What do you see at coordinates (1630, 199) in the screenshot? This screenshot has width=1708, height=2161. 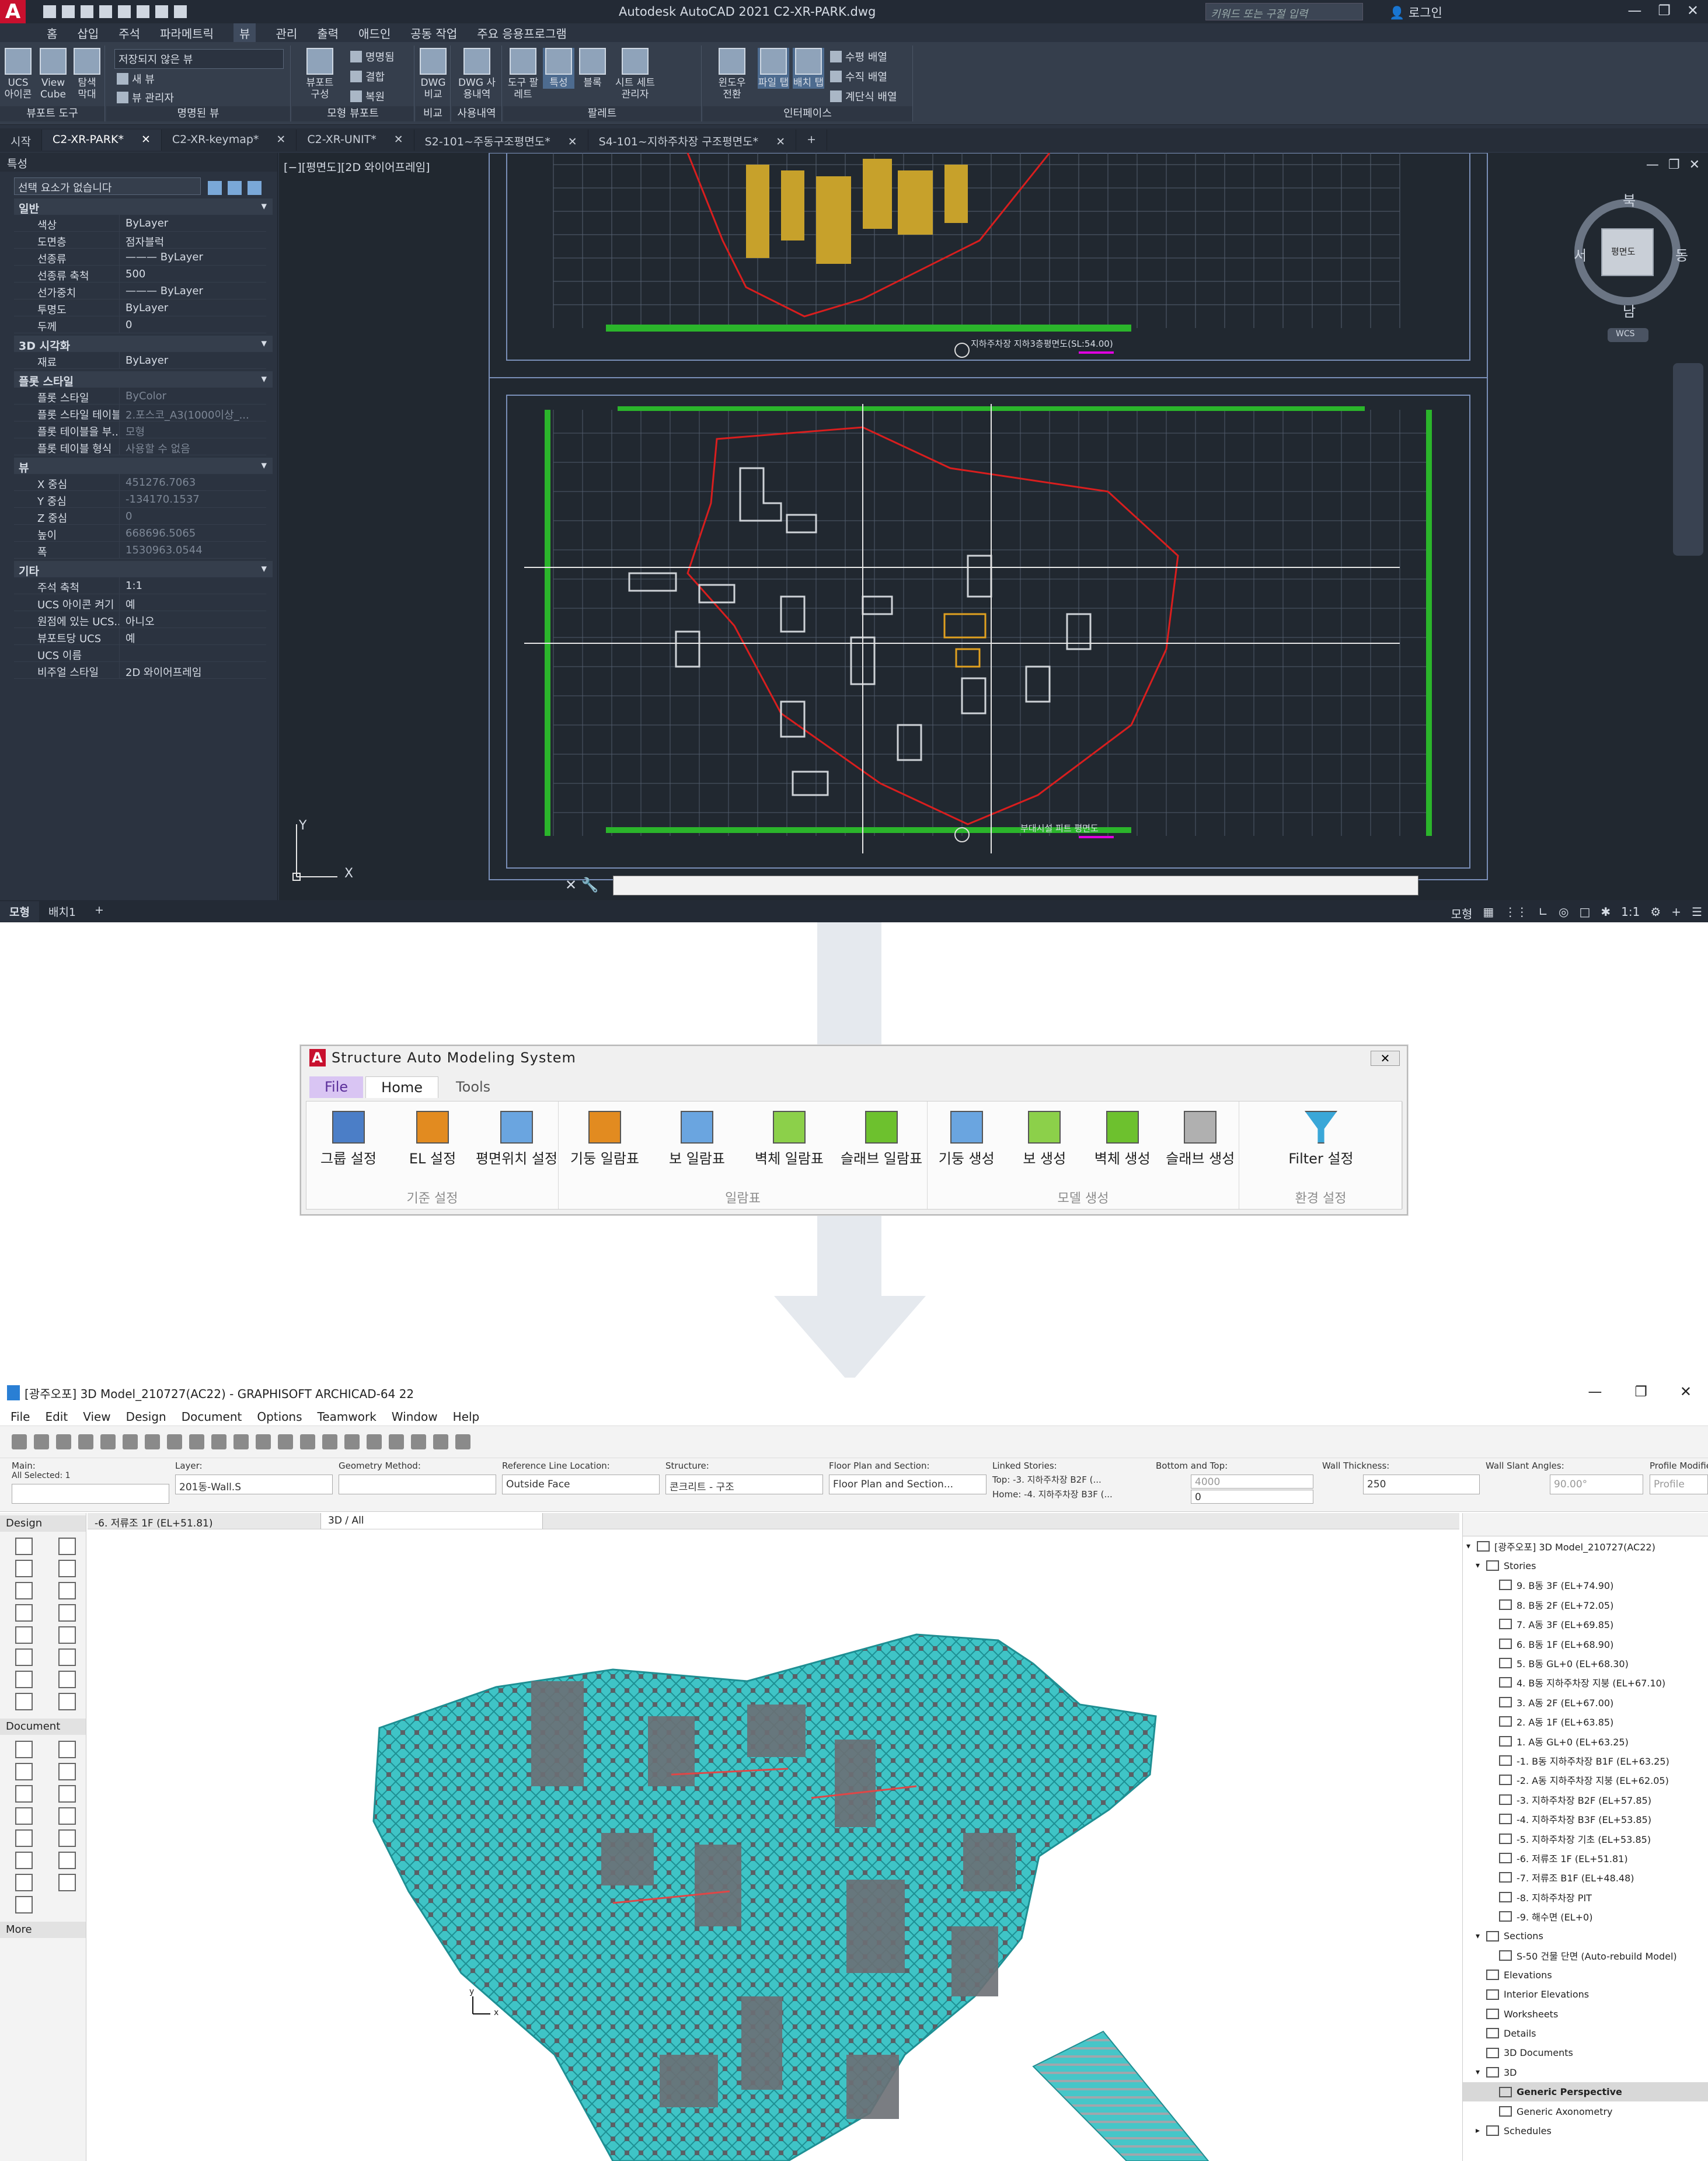 I see `viewcube-north: 북` at bounding box center [1630, 199].